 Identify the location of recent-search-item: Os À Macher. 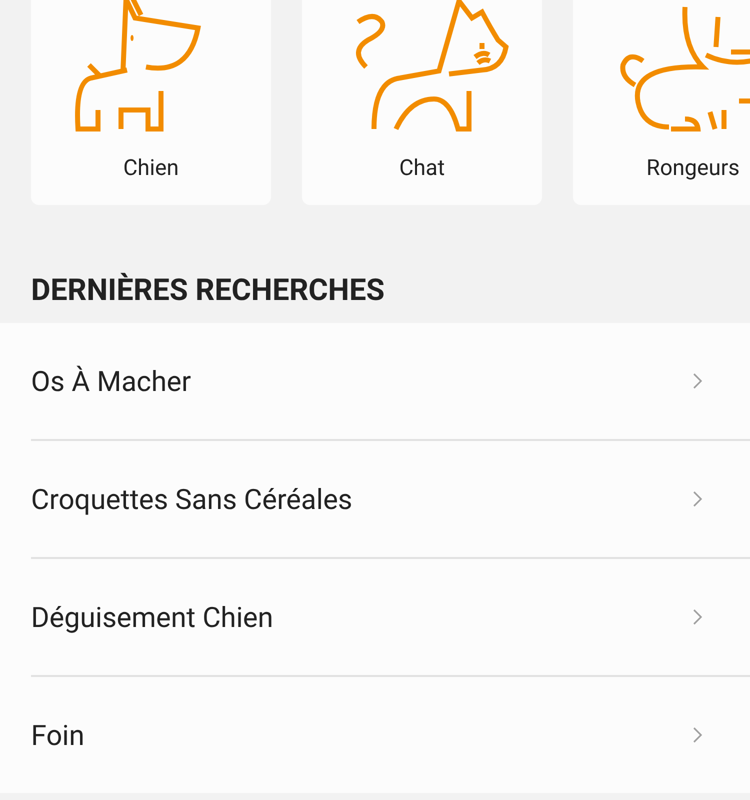
(390, 382).